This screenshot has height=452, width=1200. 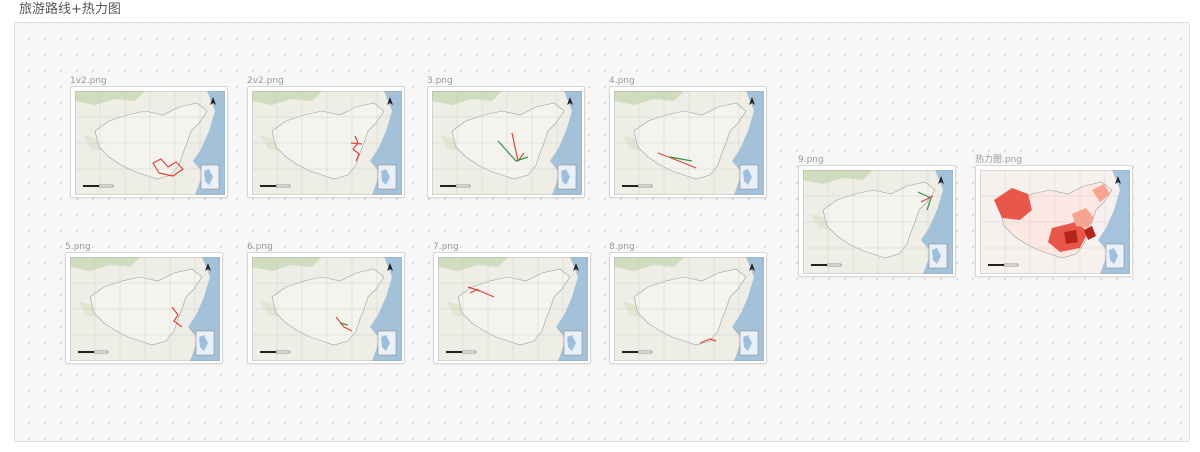 I want to click on image-card-label: 2v2.png, so click(x=265, y=81).